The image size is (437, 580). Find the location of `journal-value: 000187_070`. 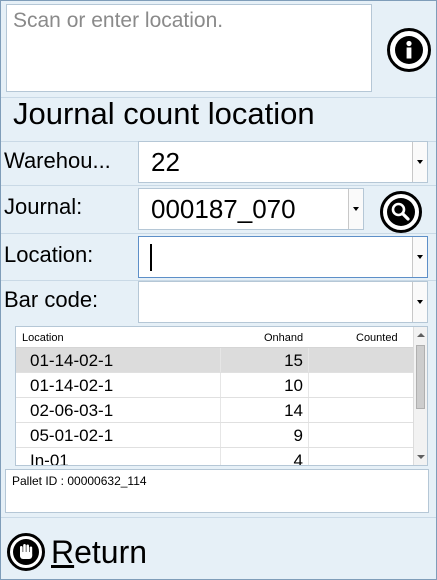

journal-value: 000187_070 is located at coordinates (223, 209).